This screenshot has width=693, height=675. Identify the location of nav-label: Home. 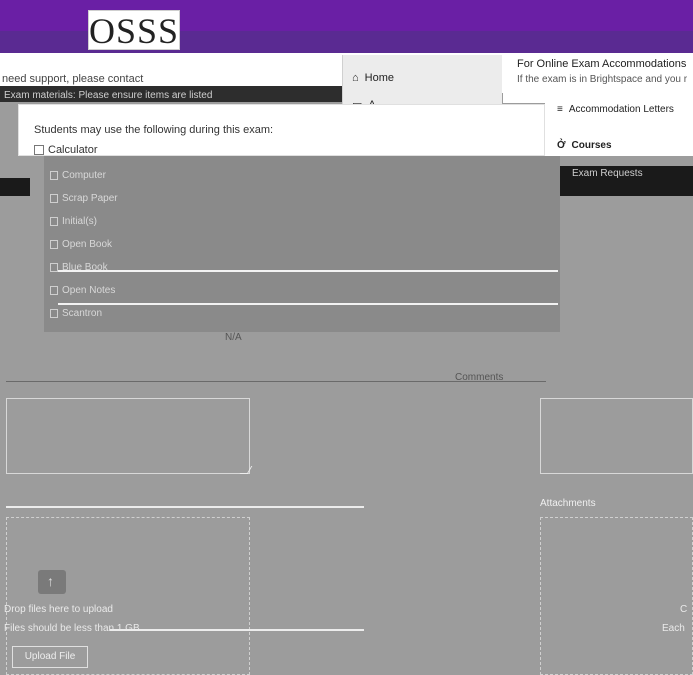
(379, 78).